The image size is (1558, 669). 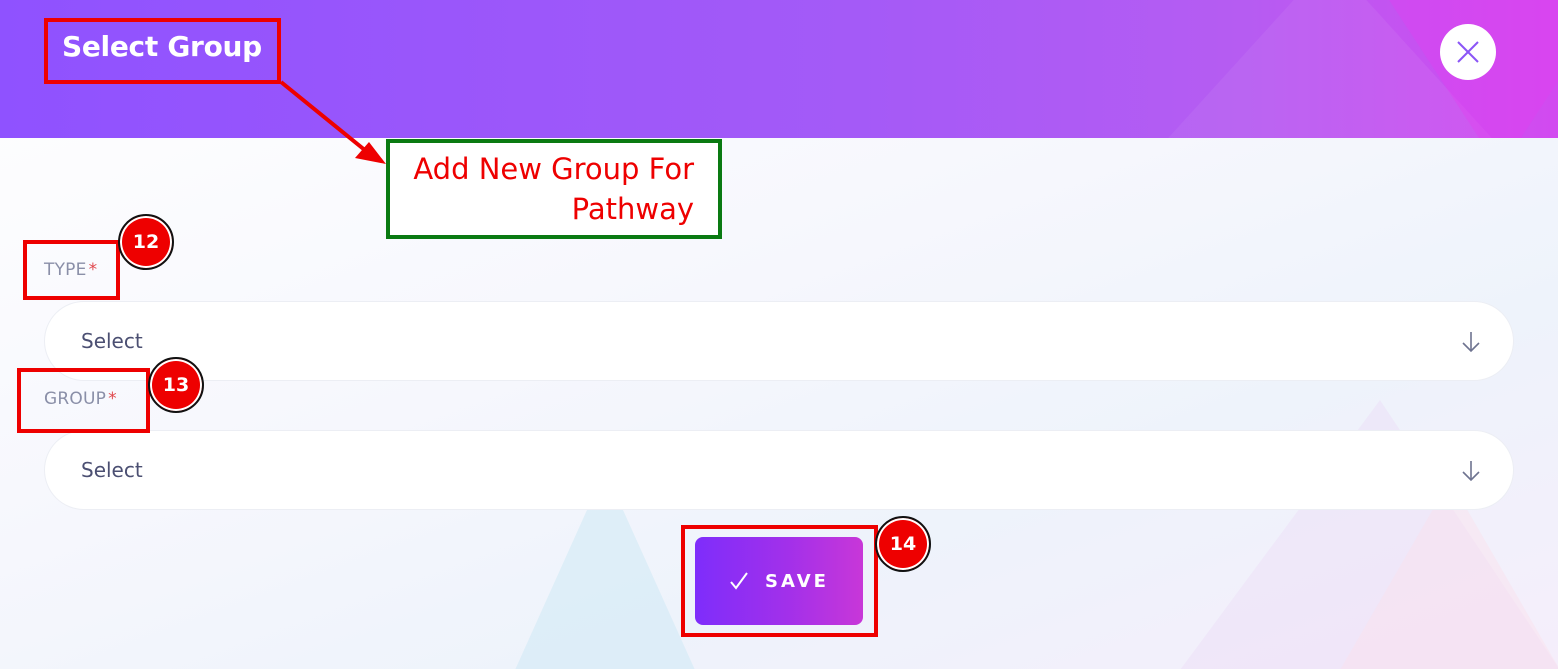 What do you see at coordinates (162, 51) in the screenshot?
I see `annotation-box-title` at bounding box center [162, 51].